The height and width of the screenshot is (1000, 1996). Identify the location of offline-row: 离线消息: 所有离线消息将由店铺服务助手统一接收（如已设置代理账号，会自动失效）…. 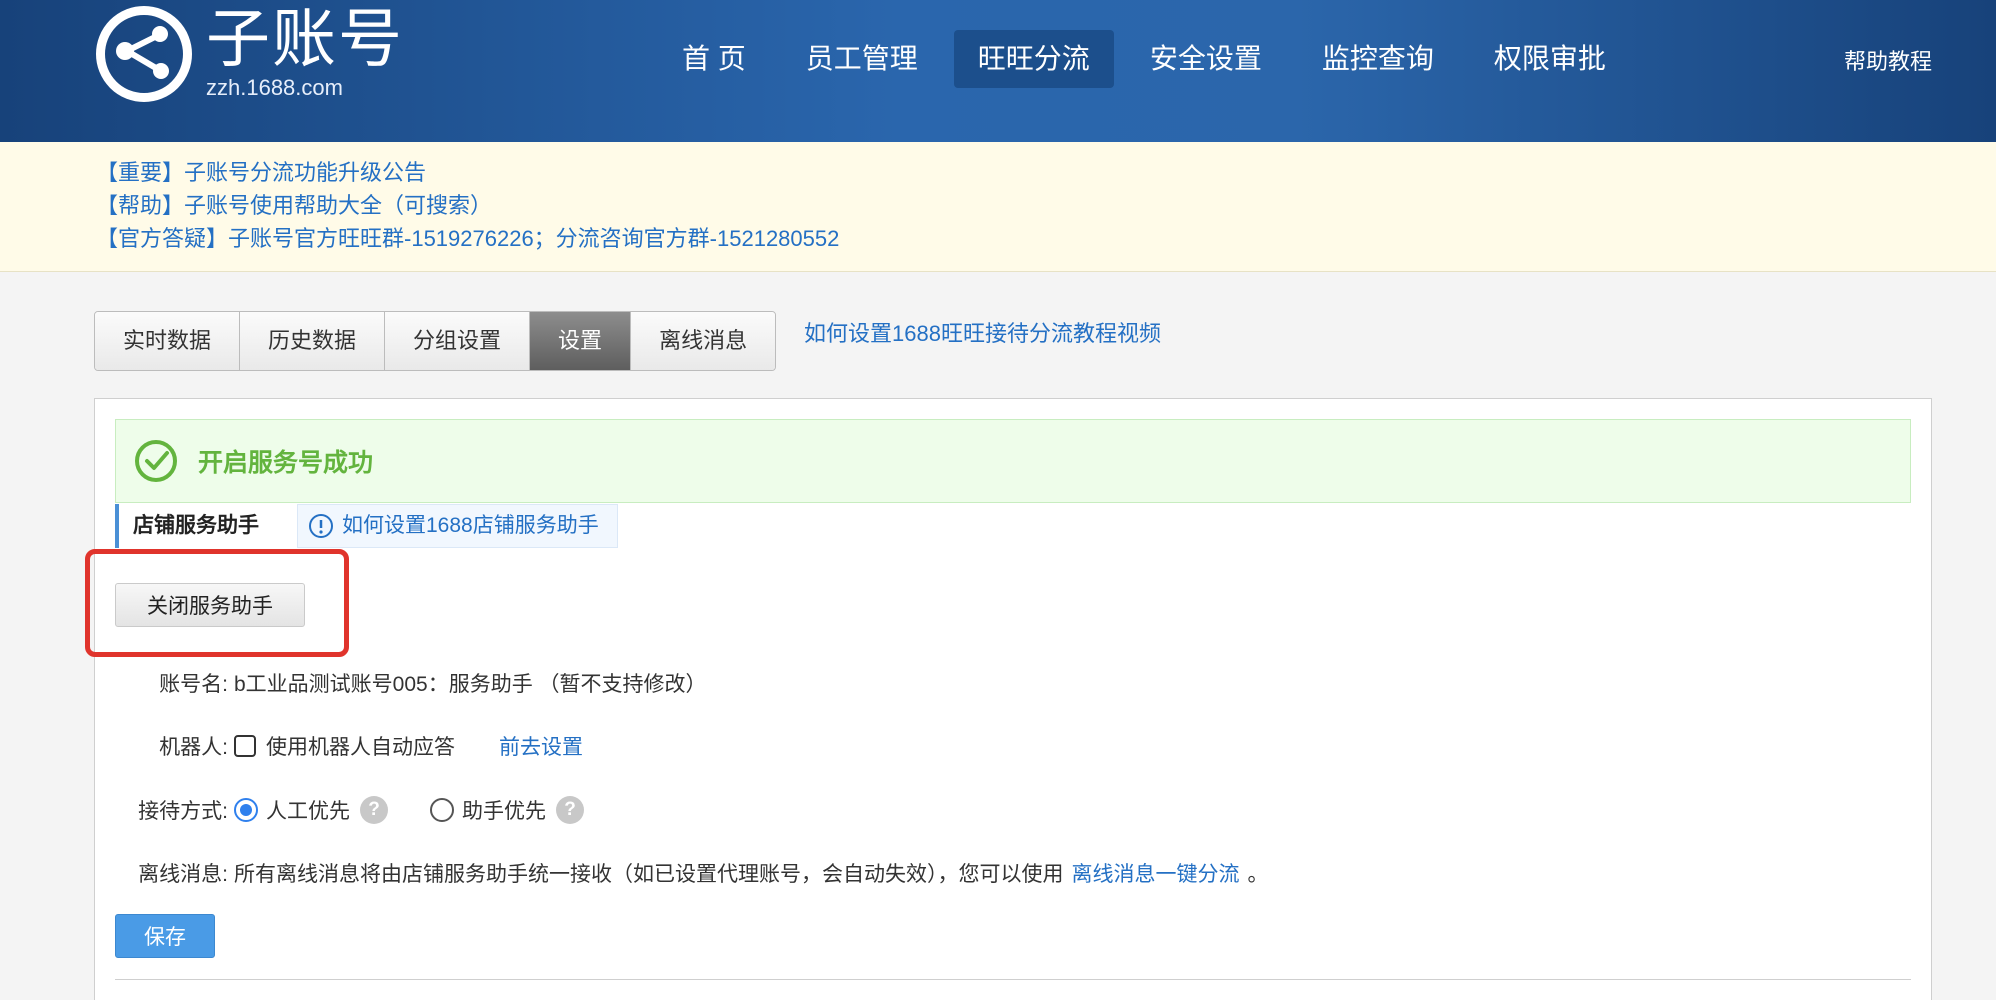
(692, 873).